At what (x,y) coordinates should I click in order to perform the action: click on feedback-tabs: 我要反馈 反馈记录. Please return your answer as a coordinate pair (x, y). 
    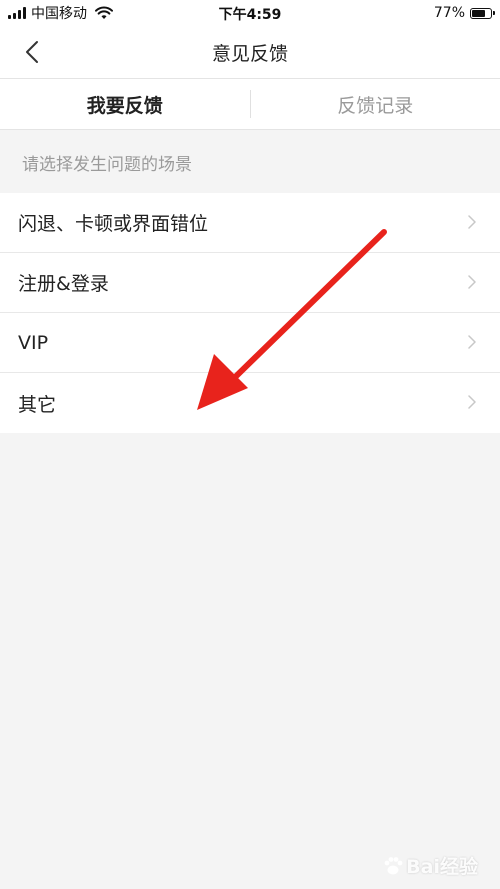
    Looking at the image, I should click on (250, 104).